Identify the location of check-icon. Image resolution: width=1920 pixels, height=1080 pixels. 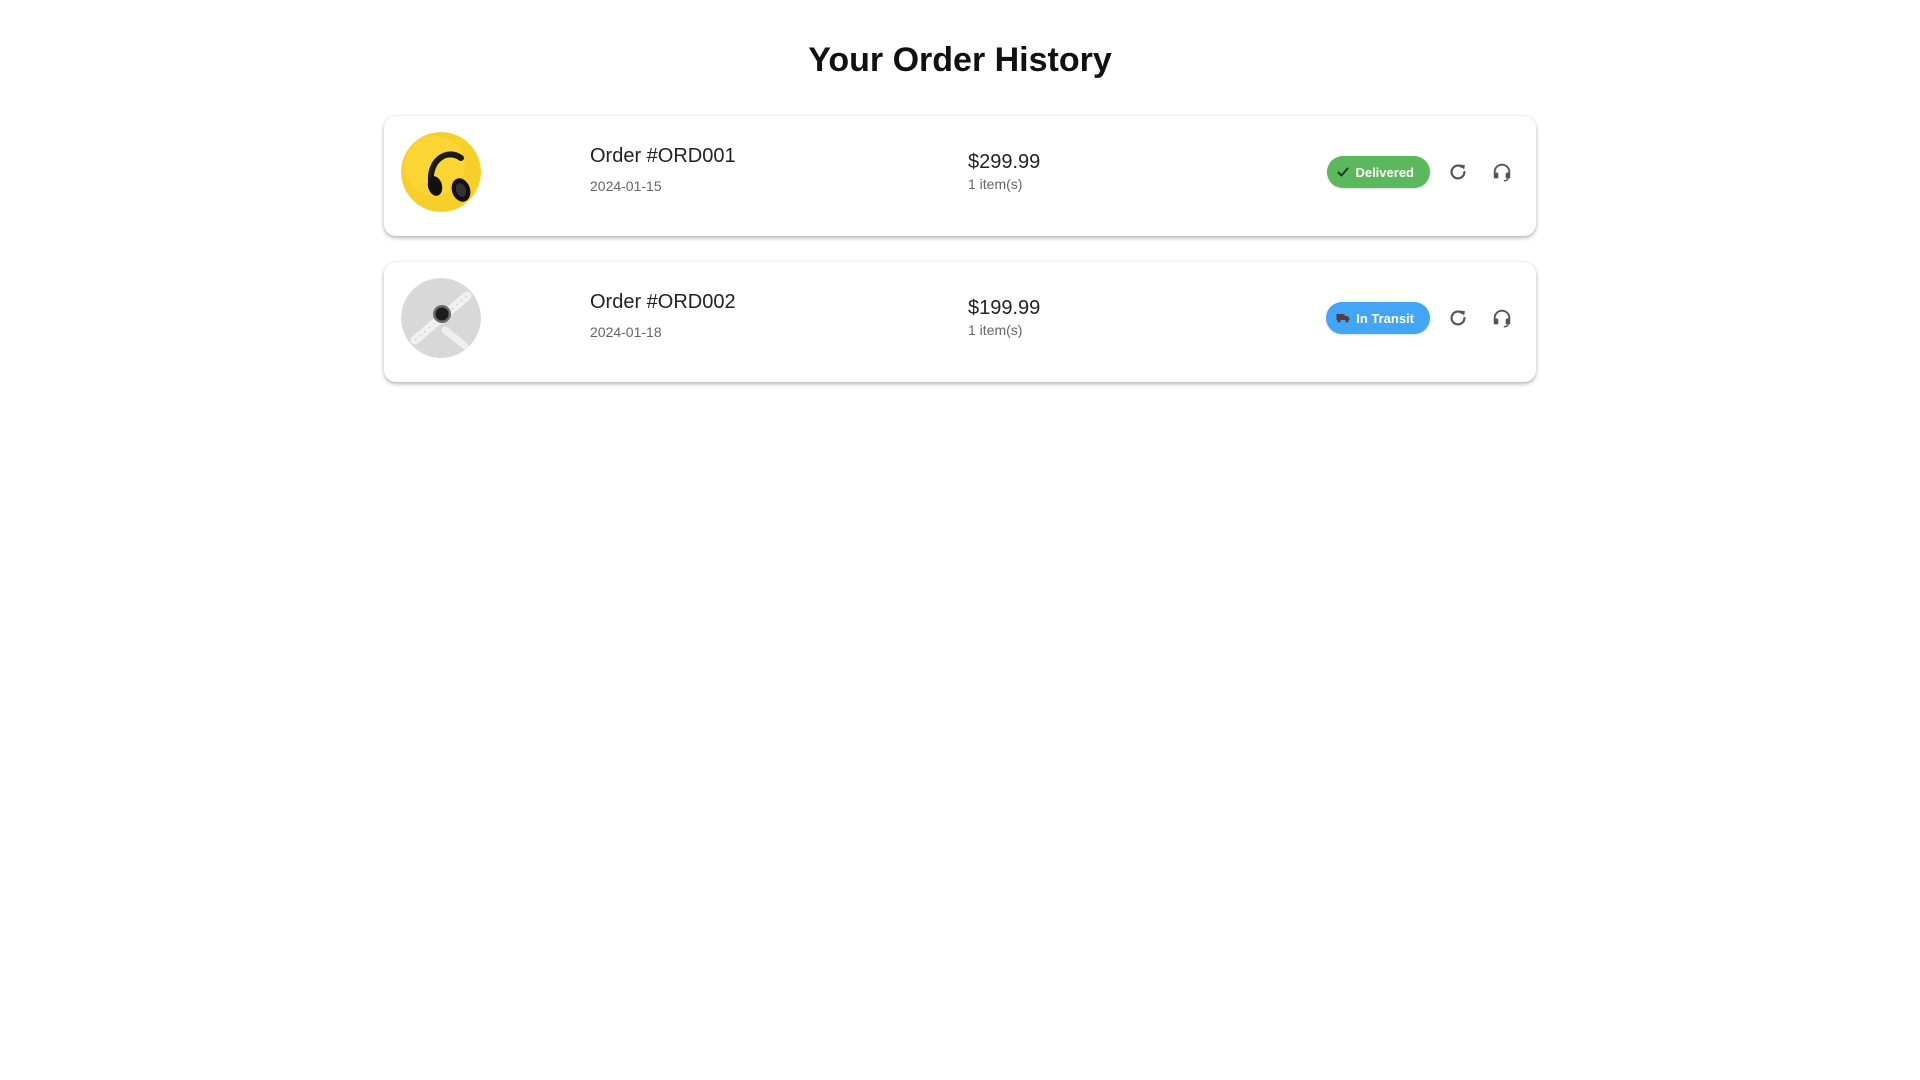
(1343, 172).